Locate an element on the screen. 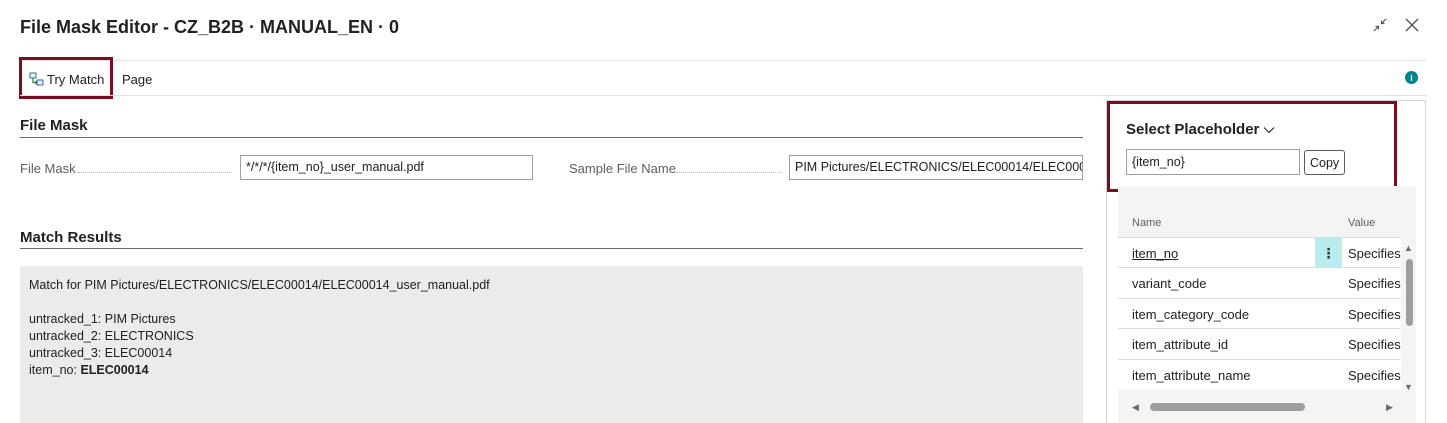  name-column-header: Name is located at coordinates (1146, 223).